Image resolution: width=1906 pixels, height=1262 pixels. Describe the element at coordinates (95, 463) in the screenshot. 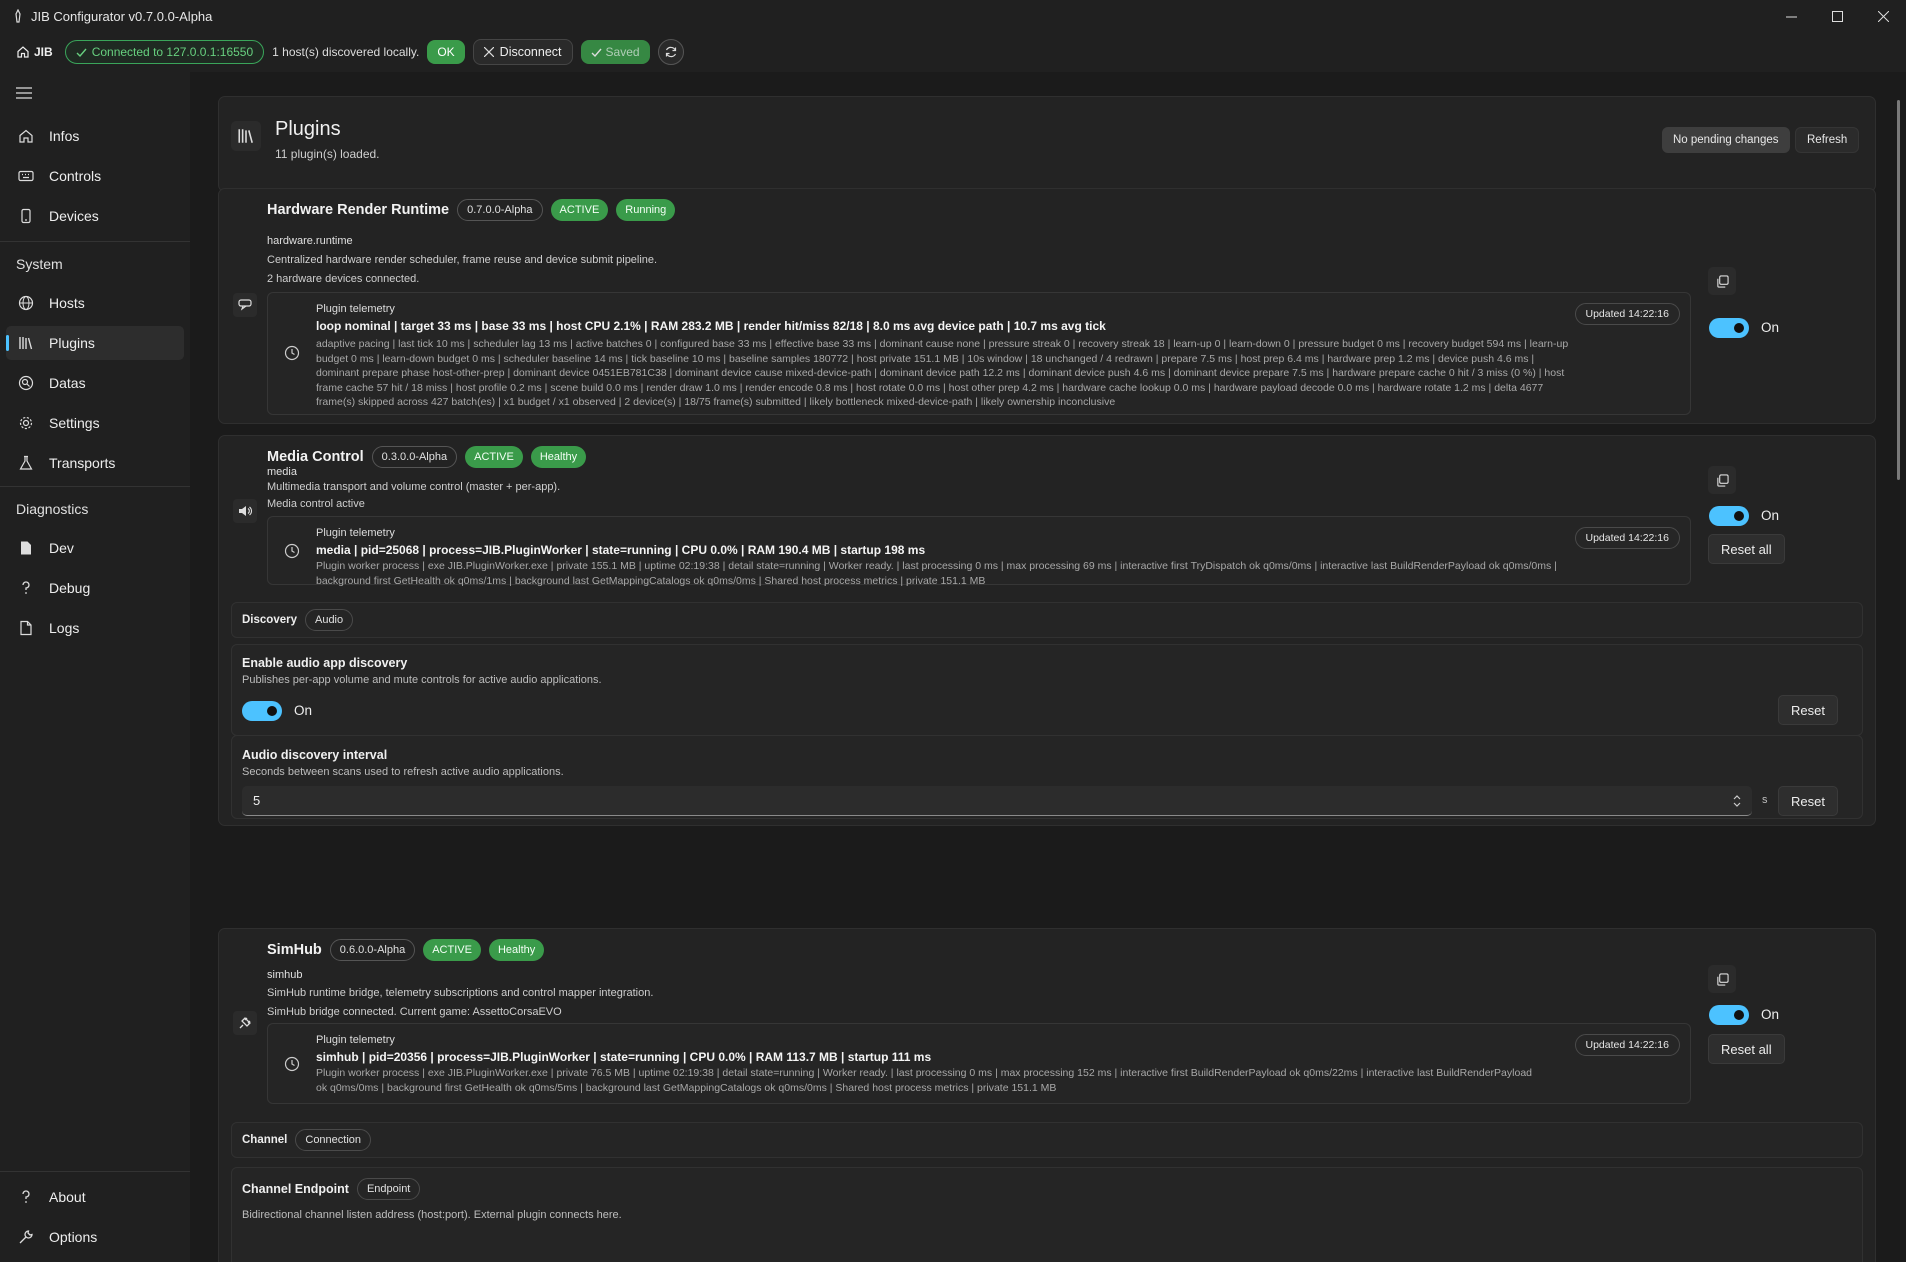

I see `sidebar-item-transports: Transports` at that location.